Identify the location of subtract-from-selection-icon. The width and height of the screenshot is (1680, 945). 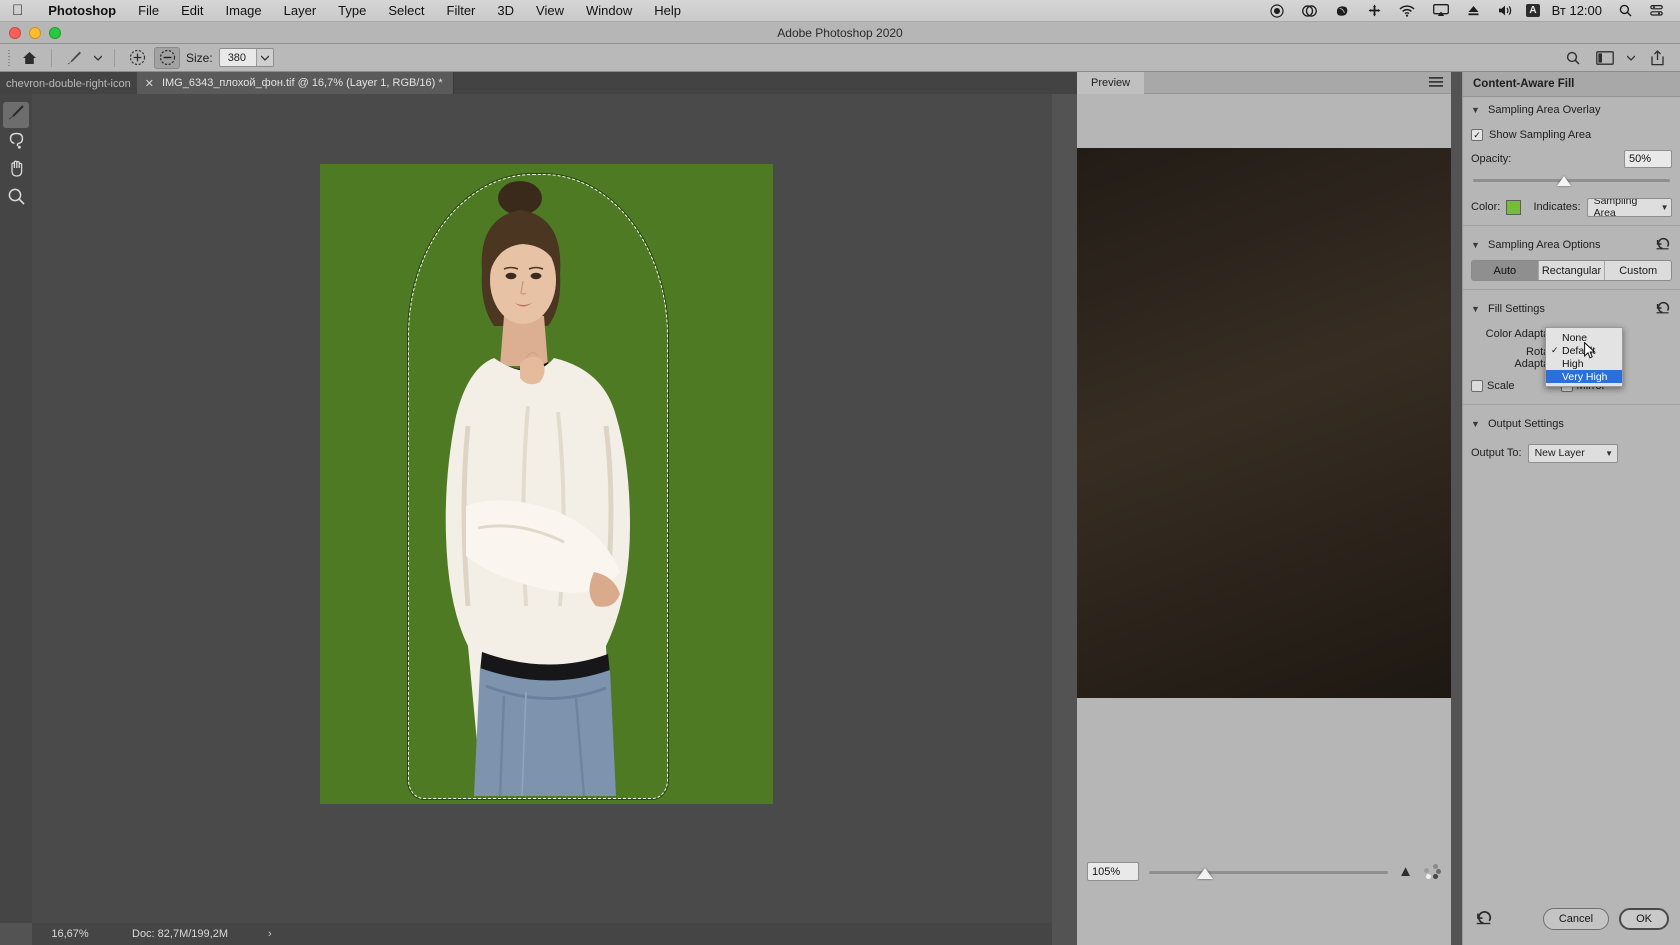
(167, 57).